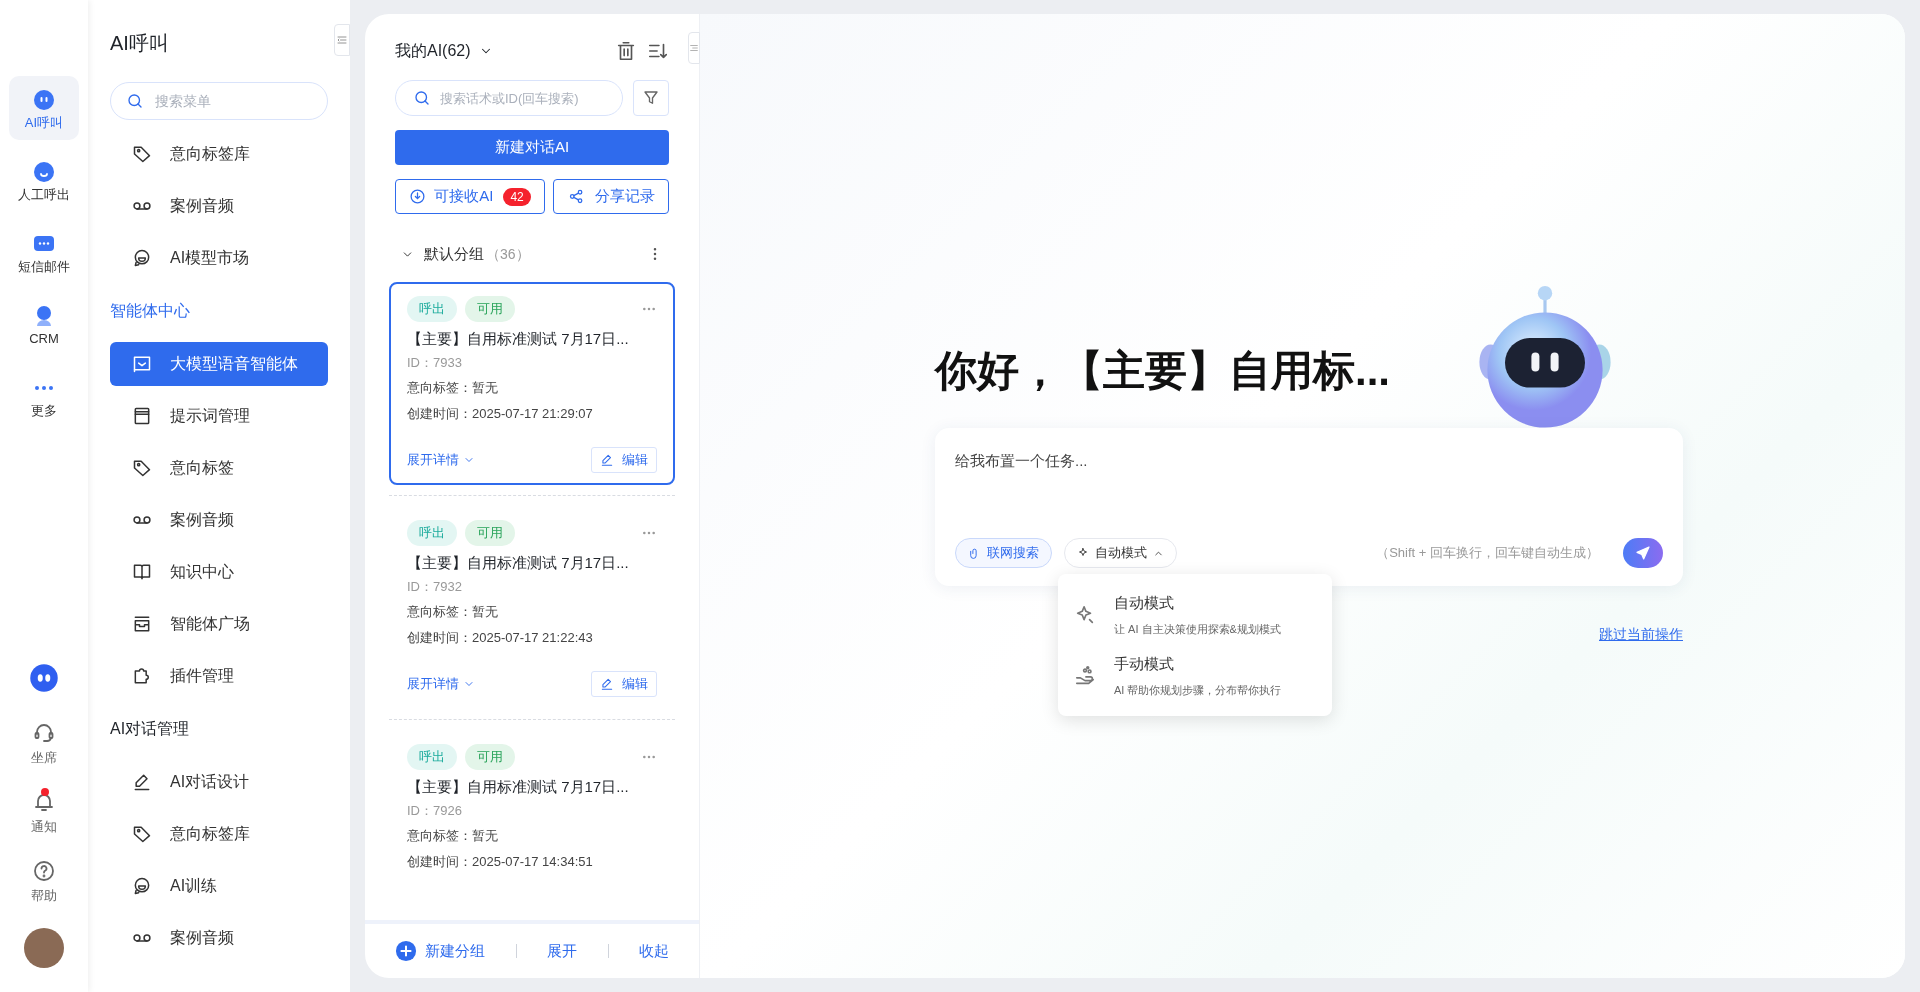 This screenshot has height=992, width=1920. What do you see at coordinates (576, 196) in the screenshot?
I see `share-icon` at bounding box center [576, 196].